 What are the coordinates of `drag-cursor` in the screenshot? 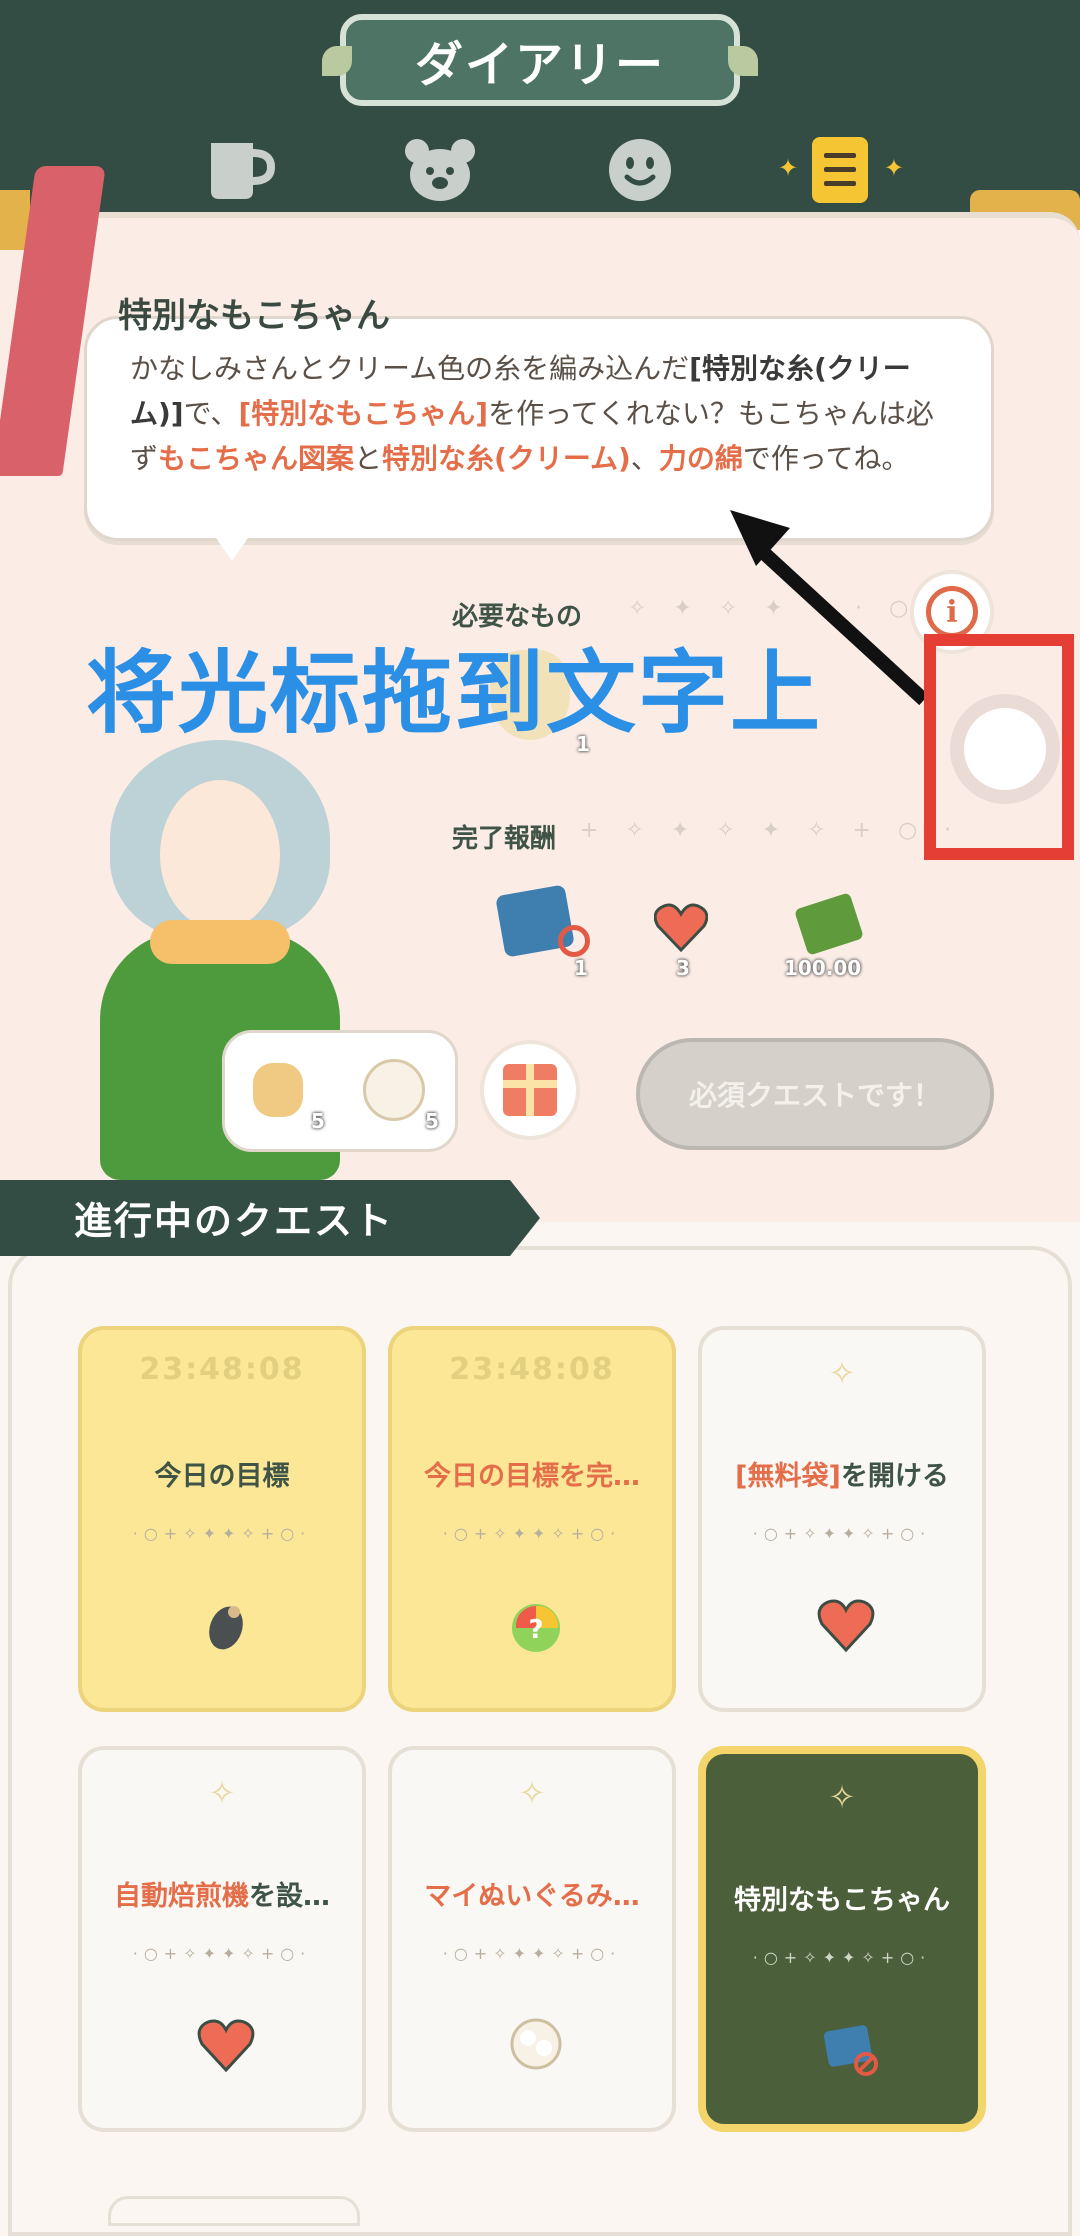 It's located at (1005, 749).